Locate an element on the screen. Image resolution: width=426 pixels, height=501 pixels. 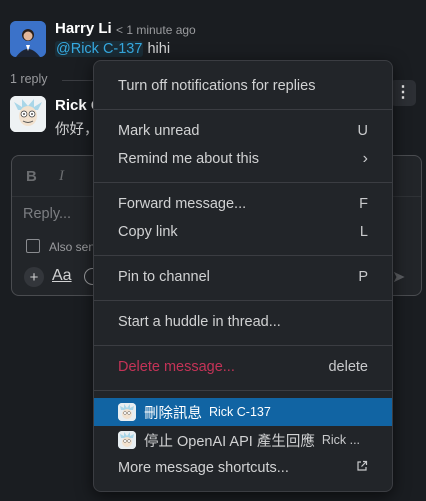
menu-item-label: Copy link is located at coordinates (148, 232).